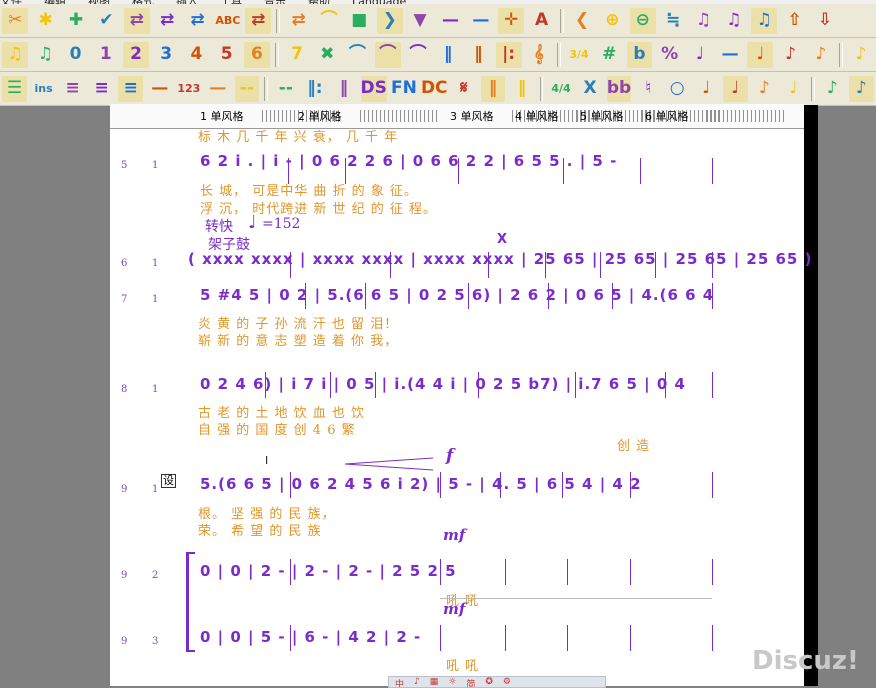 This screenshot has width=876, height=688. What do you see at coordinates (15, 20) in the screenshot?
I see `toolbar-button-1-0: ✂` at bounding box center [15, 20].